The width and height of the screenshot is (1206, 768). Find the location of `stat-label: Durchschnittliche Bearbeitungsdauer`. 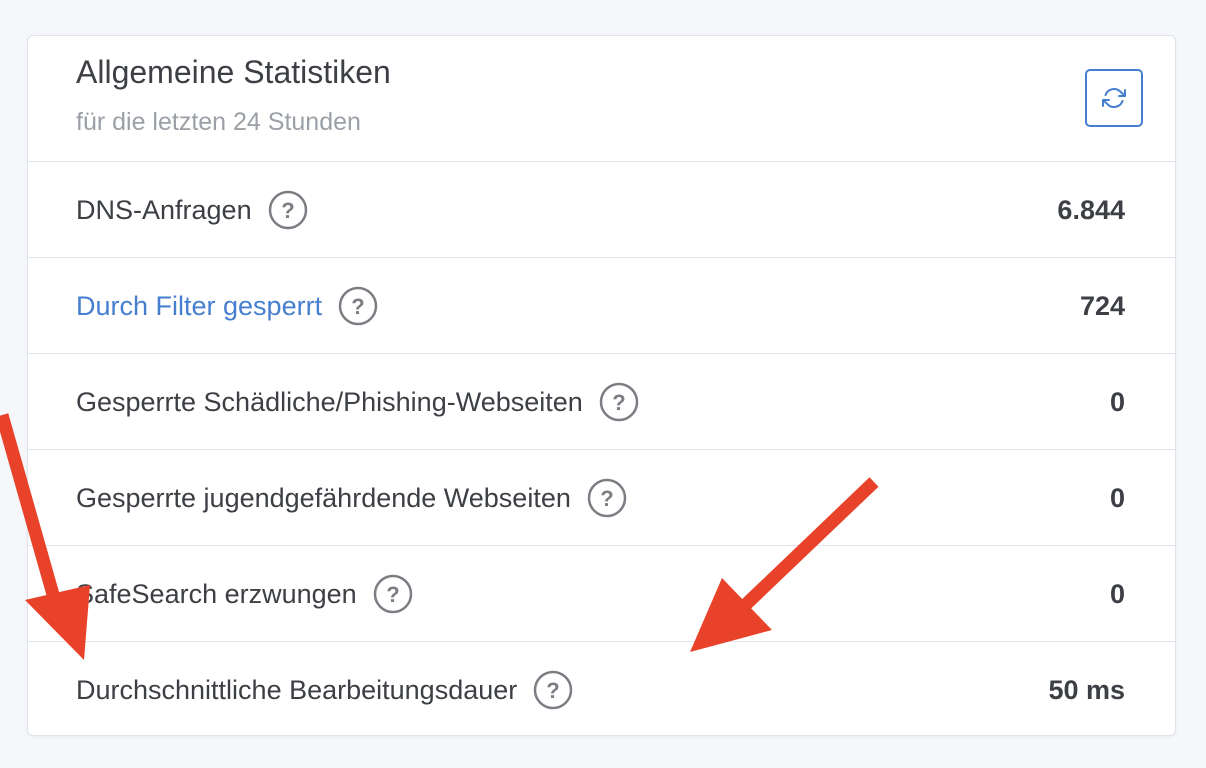

stat-label: Durchschnittliche Bearbeitungsdauer is located at coordinates (297, 689).